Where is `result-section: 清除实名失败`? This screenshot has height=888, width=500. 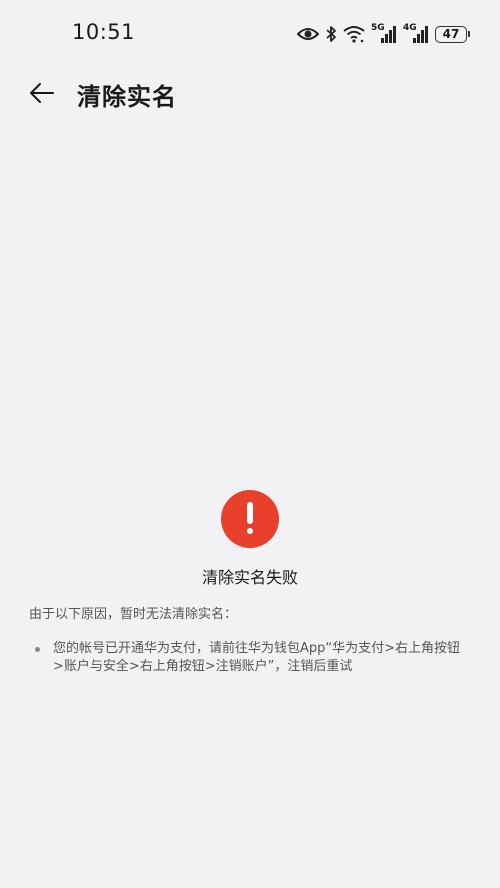 result-section: 清除实名失败 is located at coordinates (250, 539).